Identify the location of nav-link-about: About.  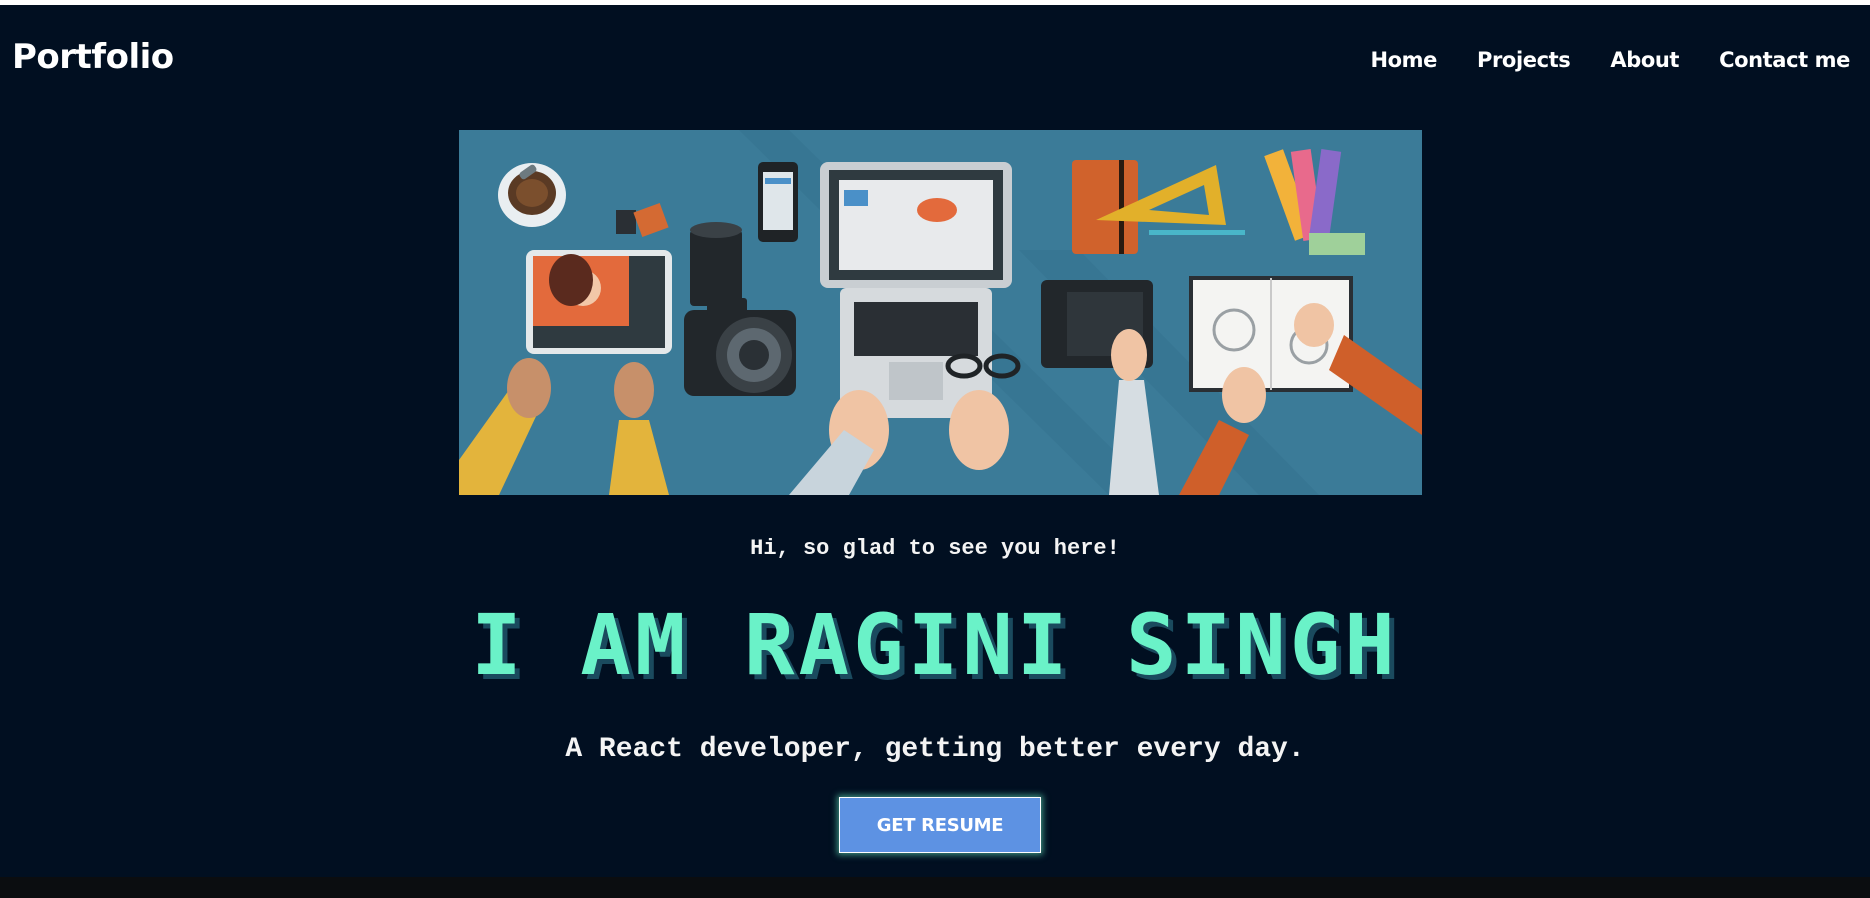
(1644, 60).